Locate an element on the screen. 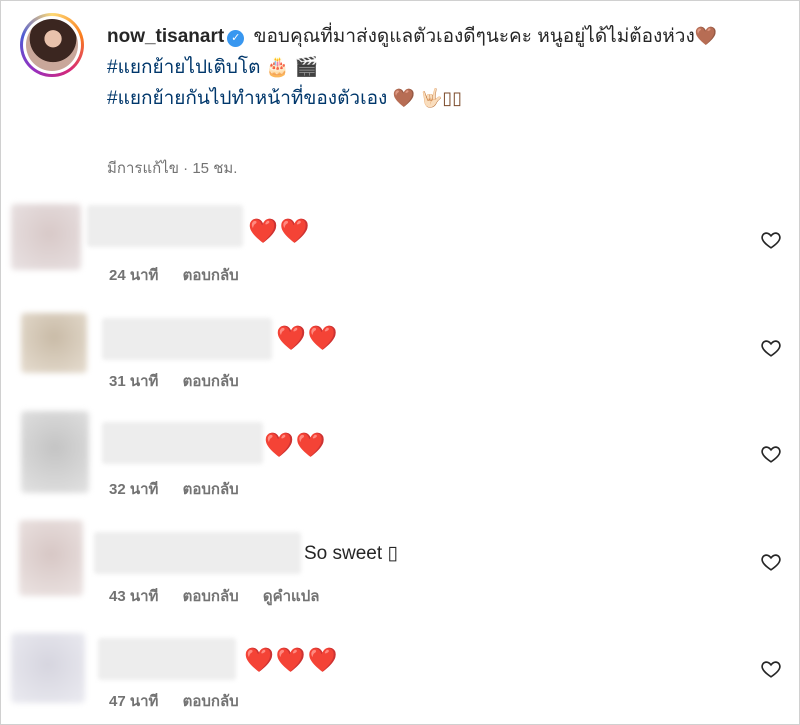  caption-meta: มีการแก้ไข · 15 ชม. is located at coordinates (172, 168).